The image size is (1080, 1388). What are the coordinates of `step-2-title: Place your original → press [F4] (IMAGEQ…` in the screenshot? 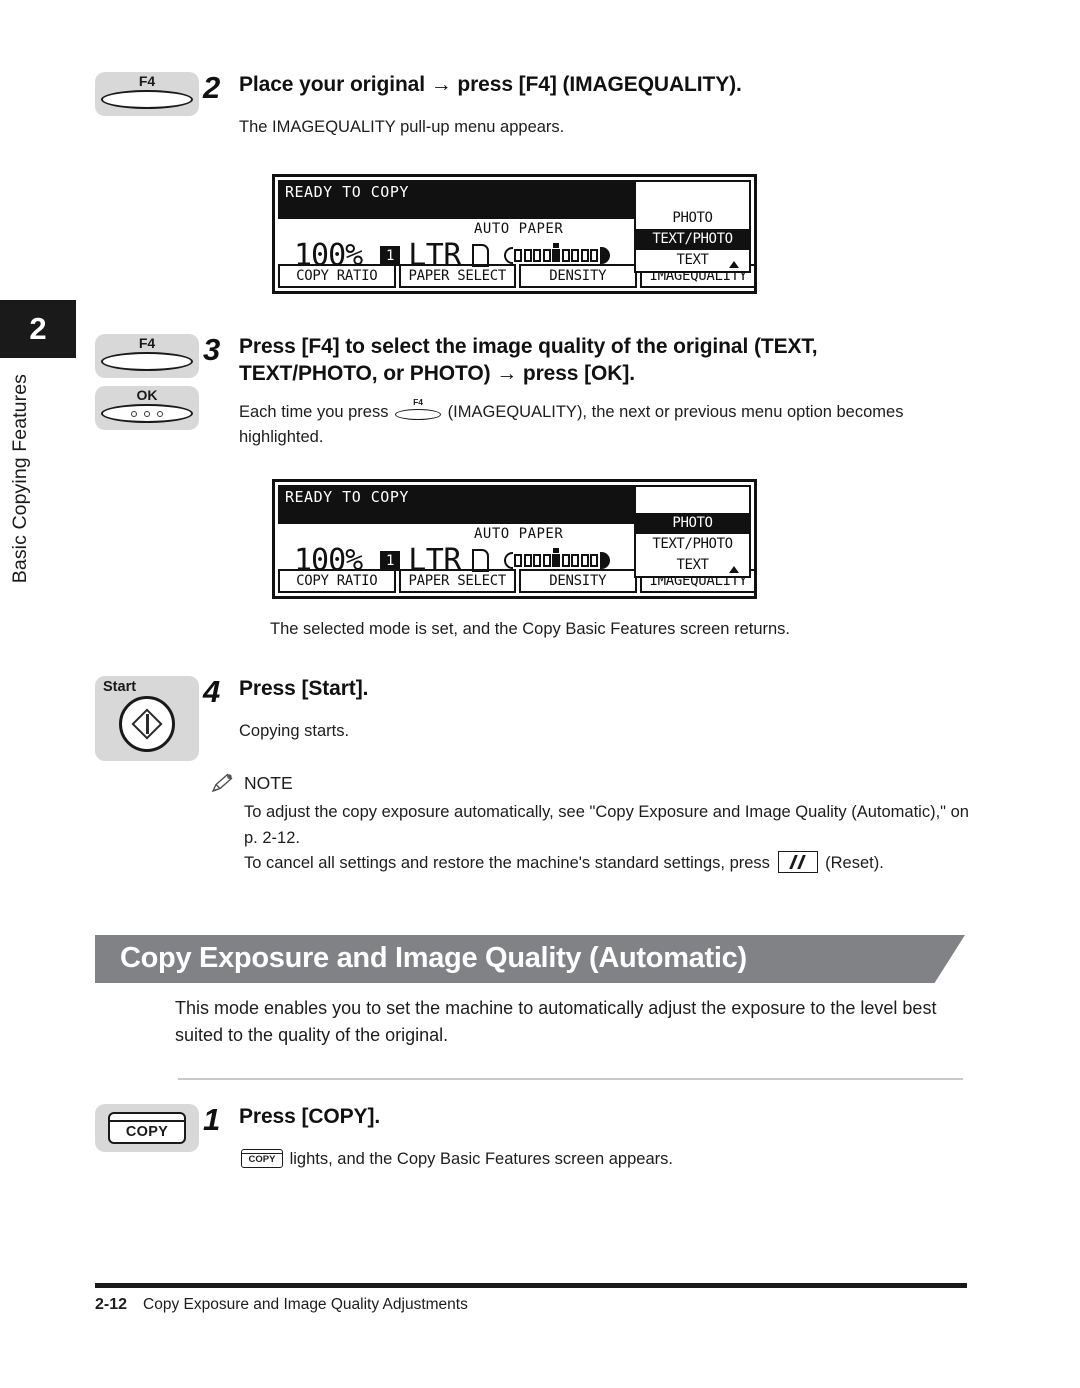 It's located at (490, 84).